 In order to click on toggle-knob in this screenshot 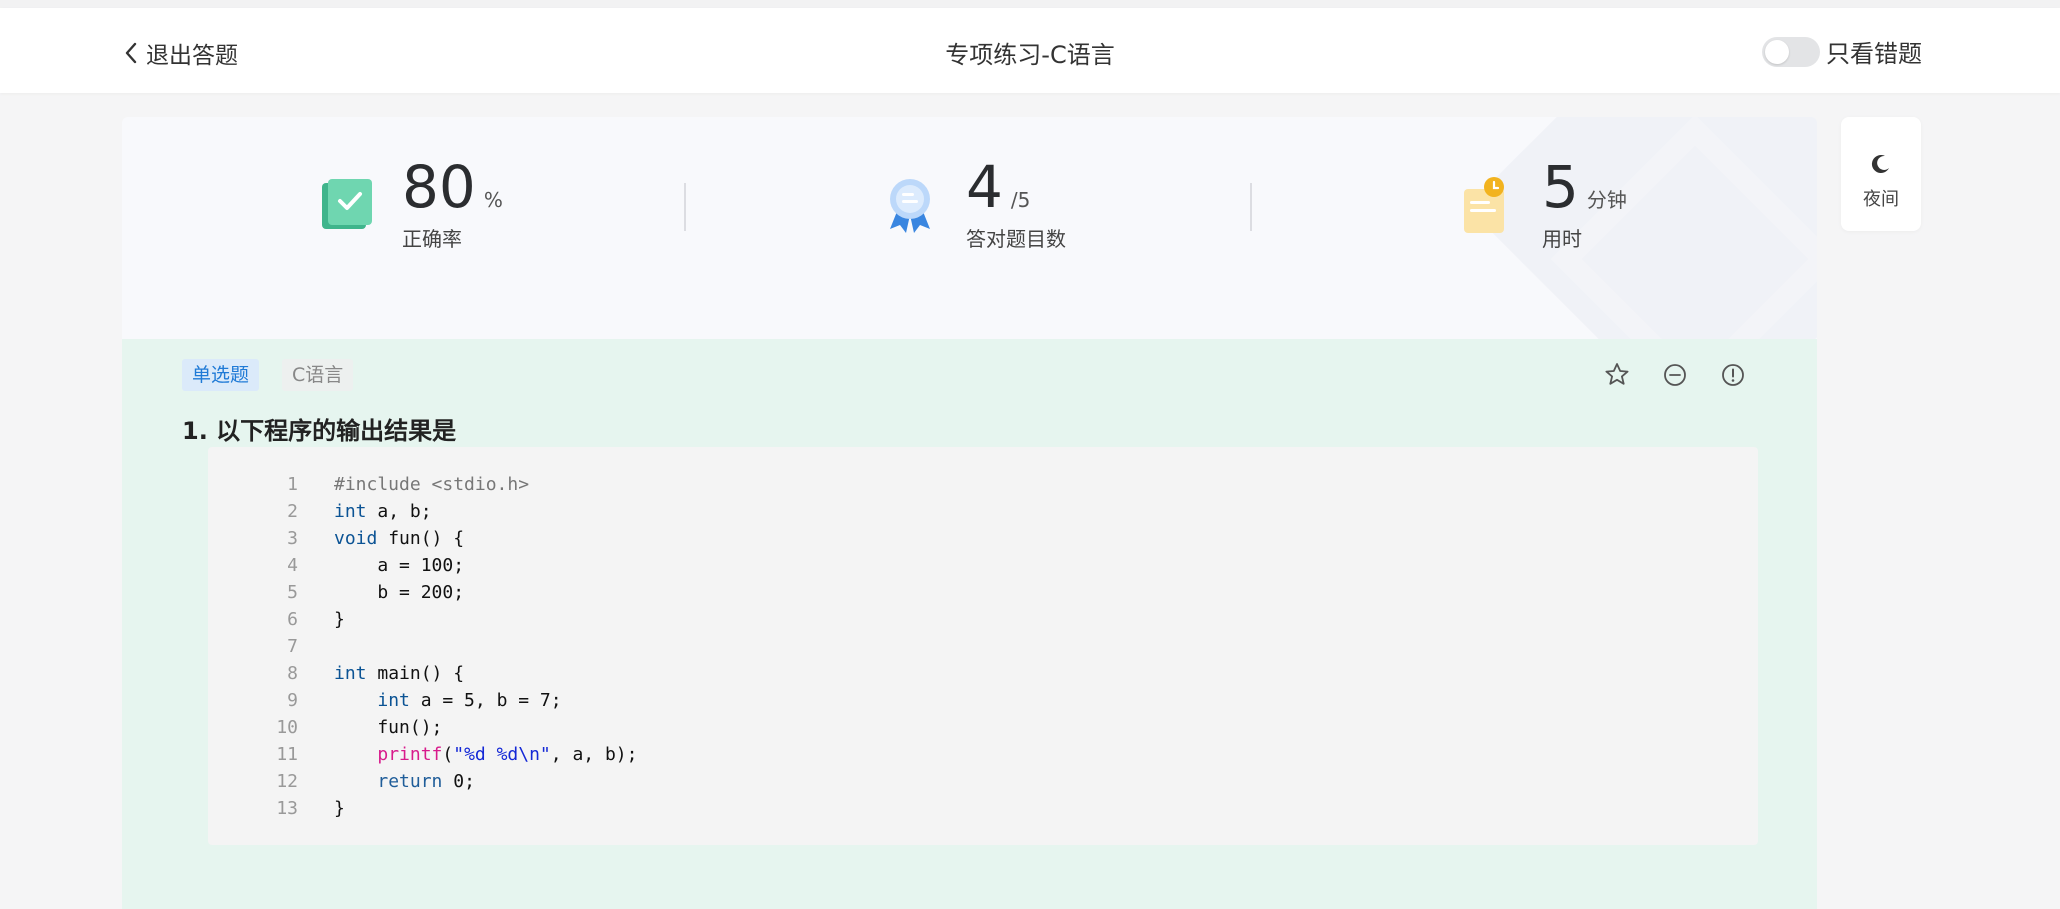, I will do `click(1777, 51)`.